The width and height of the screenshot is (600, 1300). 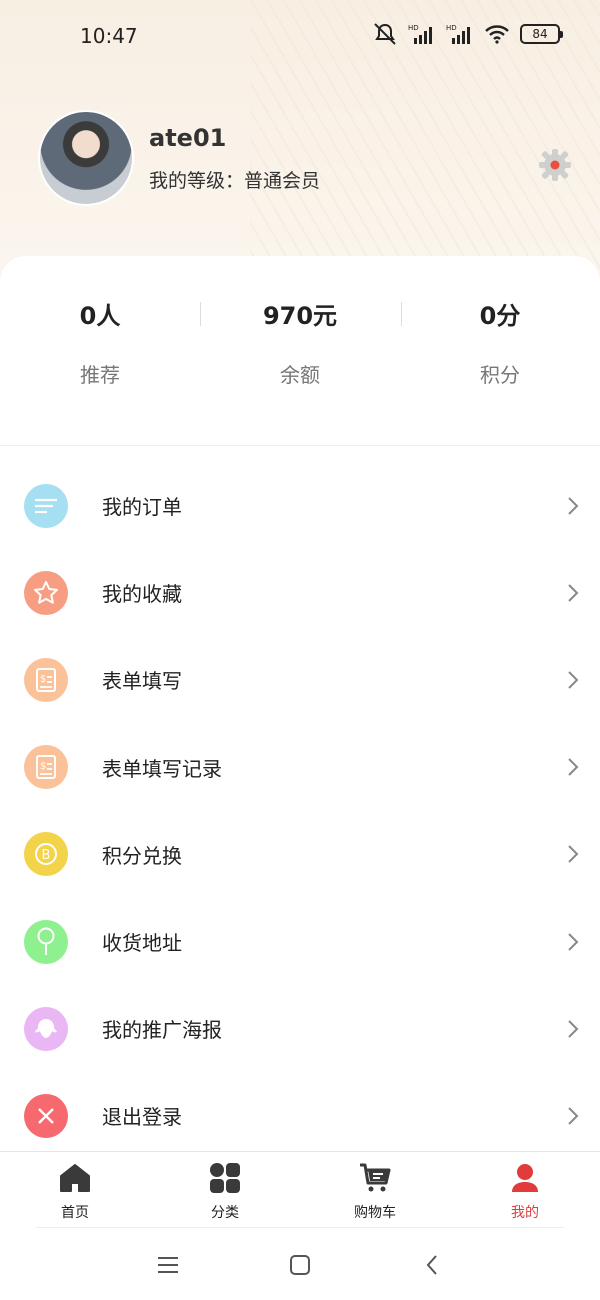 I want to click on menu-item-points-exchange: B 积分兑换, so click(x=300, y=854).